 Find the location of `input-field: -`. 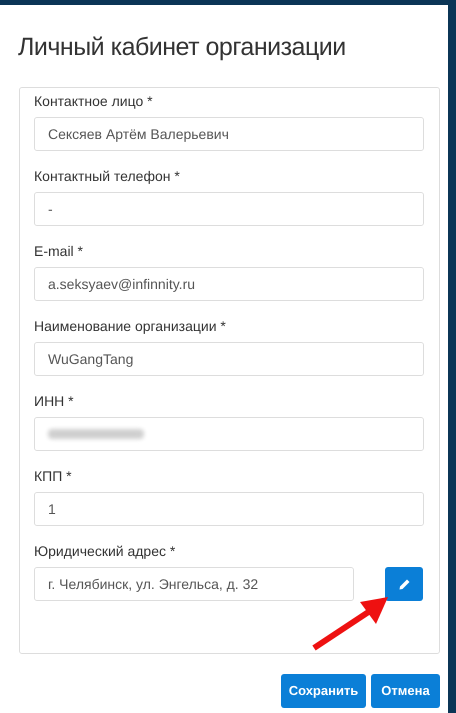

input-field: - is located at coordinates (229, 209).